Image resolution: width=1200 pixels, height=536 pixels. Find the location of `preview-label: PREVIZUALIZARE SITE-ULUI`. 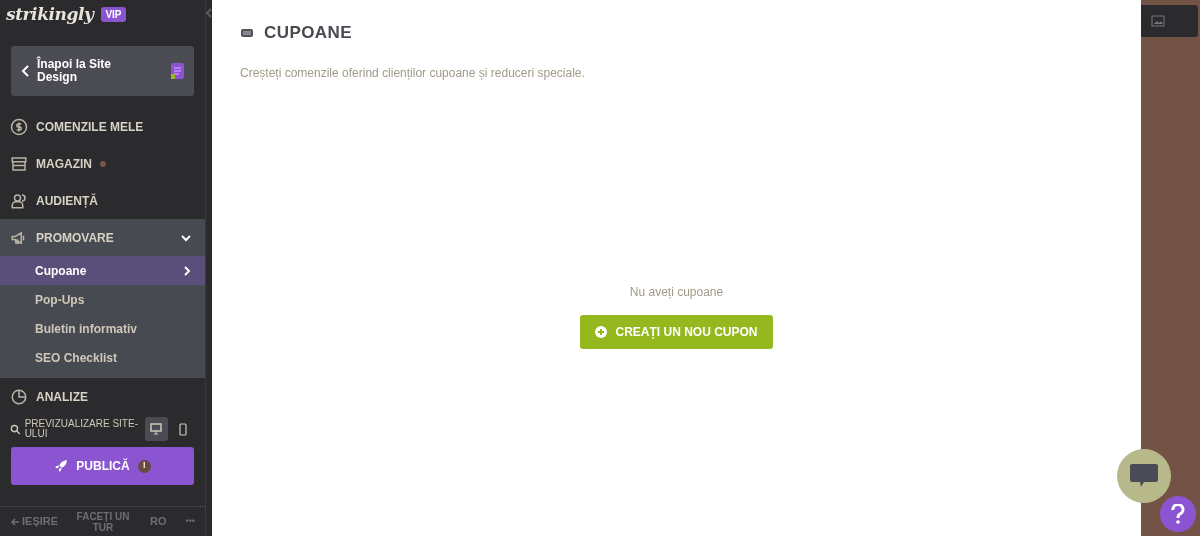

preview-label: PREVIZUALIZARE SITE-ULUI is located at coordinates (81, 429).